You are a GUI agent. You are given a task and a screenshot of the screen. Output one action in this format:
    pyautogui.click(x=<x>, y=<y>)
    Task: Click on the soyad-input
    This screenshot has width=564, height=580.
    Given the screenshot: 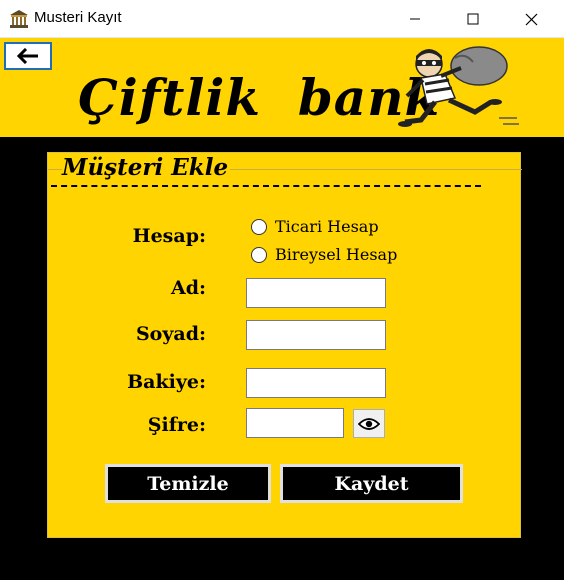 What is the action you would take?
    pyautogui.click(x=316, y=335)
    